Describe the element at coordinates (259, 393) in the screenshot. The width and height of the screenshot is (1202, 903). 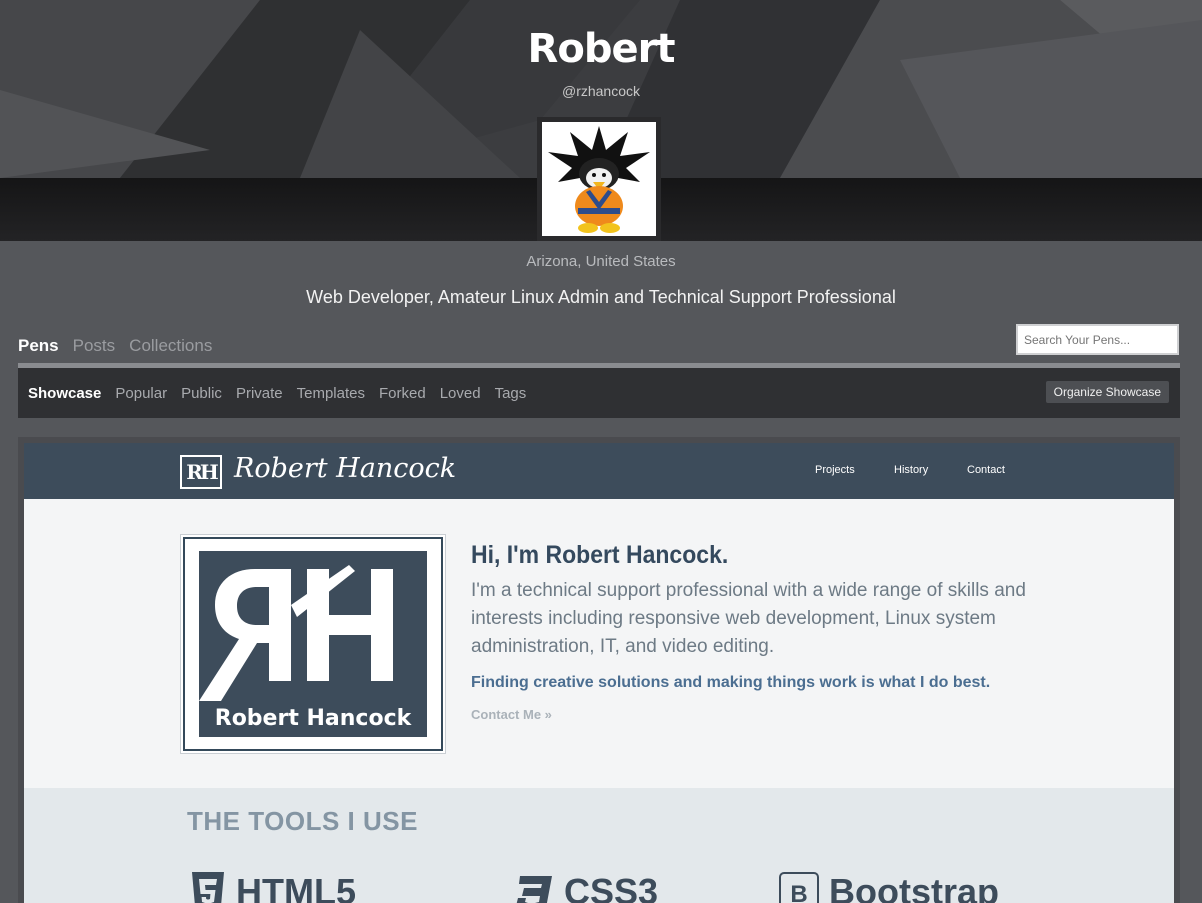
I see `subtab-private: Private` at that location.